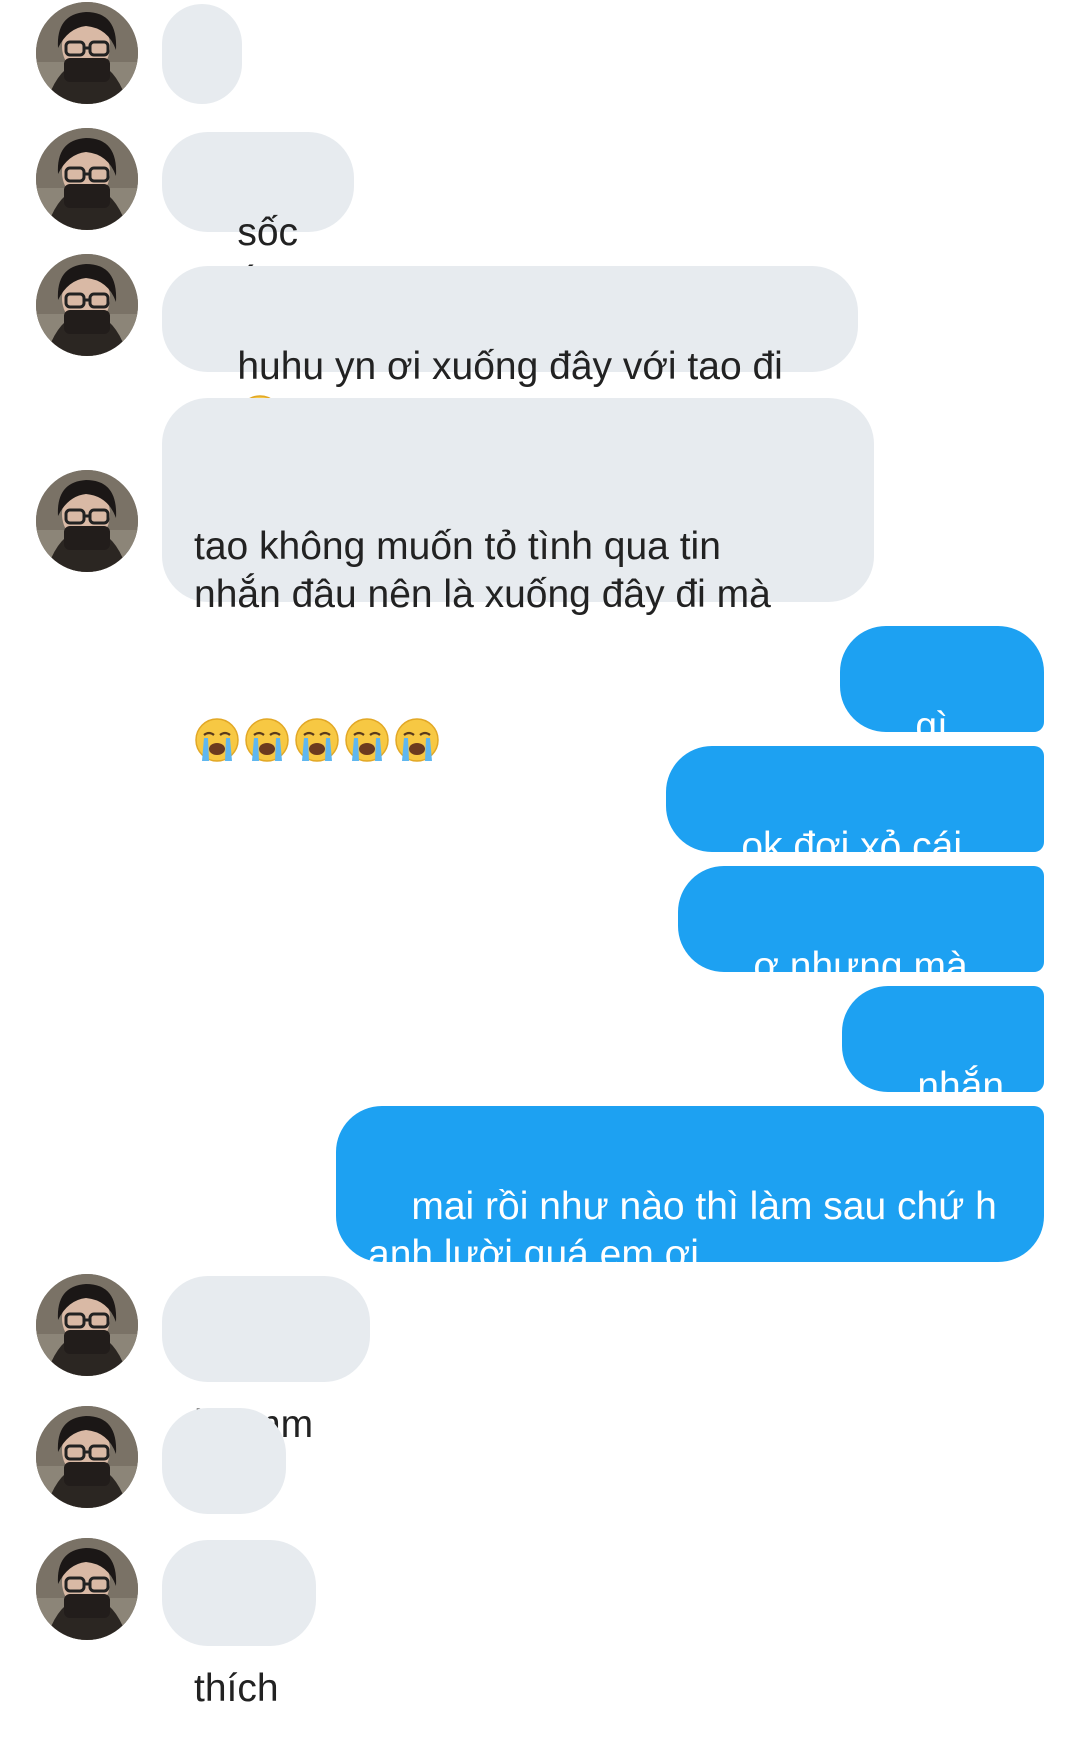 This screenshot has height=1761, width=1079. I want to click on outgoing-message-bubble: gì cer ?!, so click(942, 711).